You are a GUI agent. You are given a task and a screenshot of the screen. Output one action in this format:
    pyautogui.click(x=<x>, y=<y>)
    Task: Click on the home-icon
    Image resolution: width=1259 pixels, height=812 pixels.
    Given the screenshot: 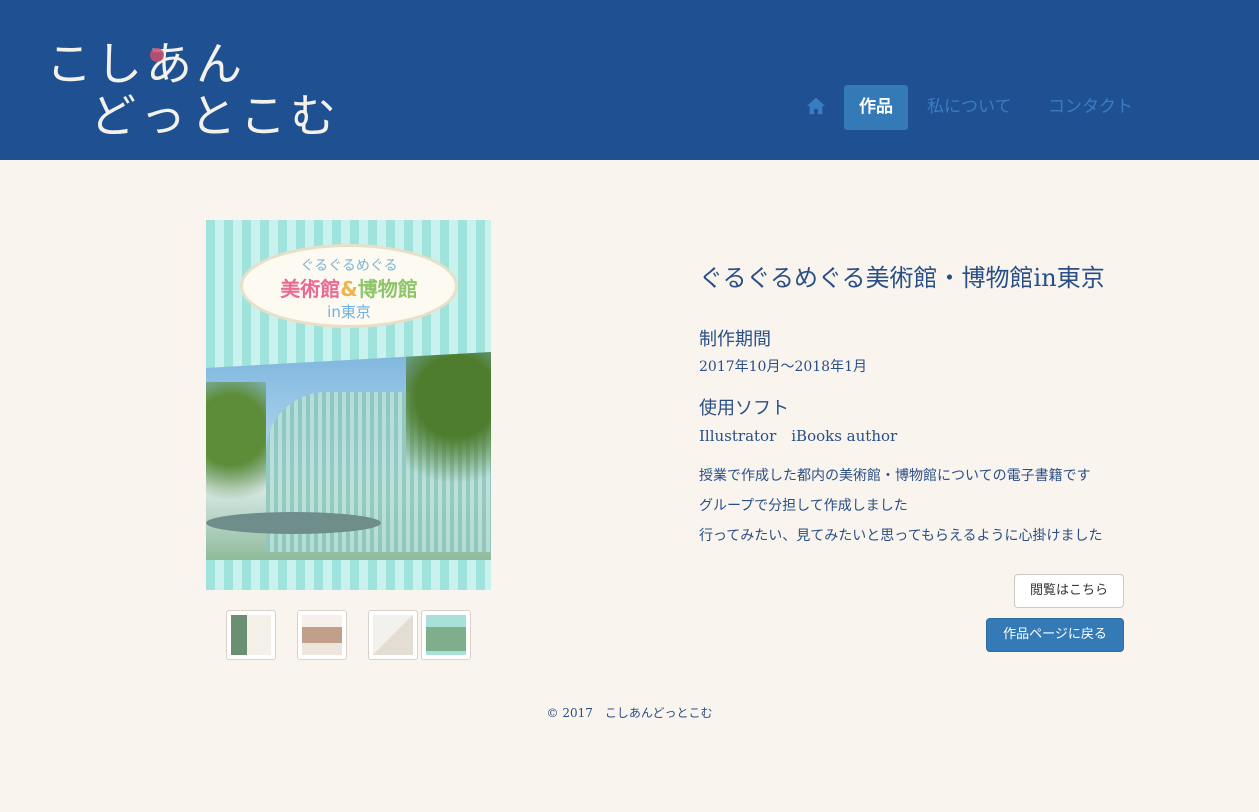 What is the action you would take?
    pyautogui.click(x=818, y=107)
    